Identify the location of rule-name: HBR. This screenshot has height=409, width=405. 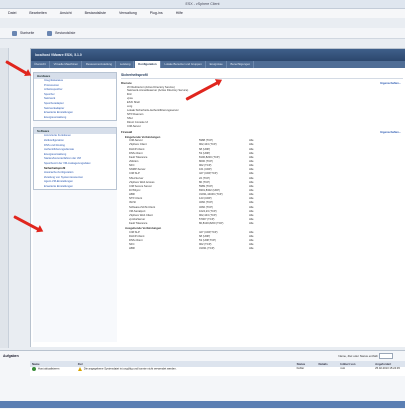
(132, 249).